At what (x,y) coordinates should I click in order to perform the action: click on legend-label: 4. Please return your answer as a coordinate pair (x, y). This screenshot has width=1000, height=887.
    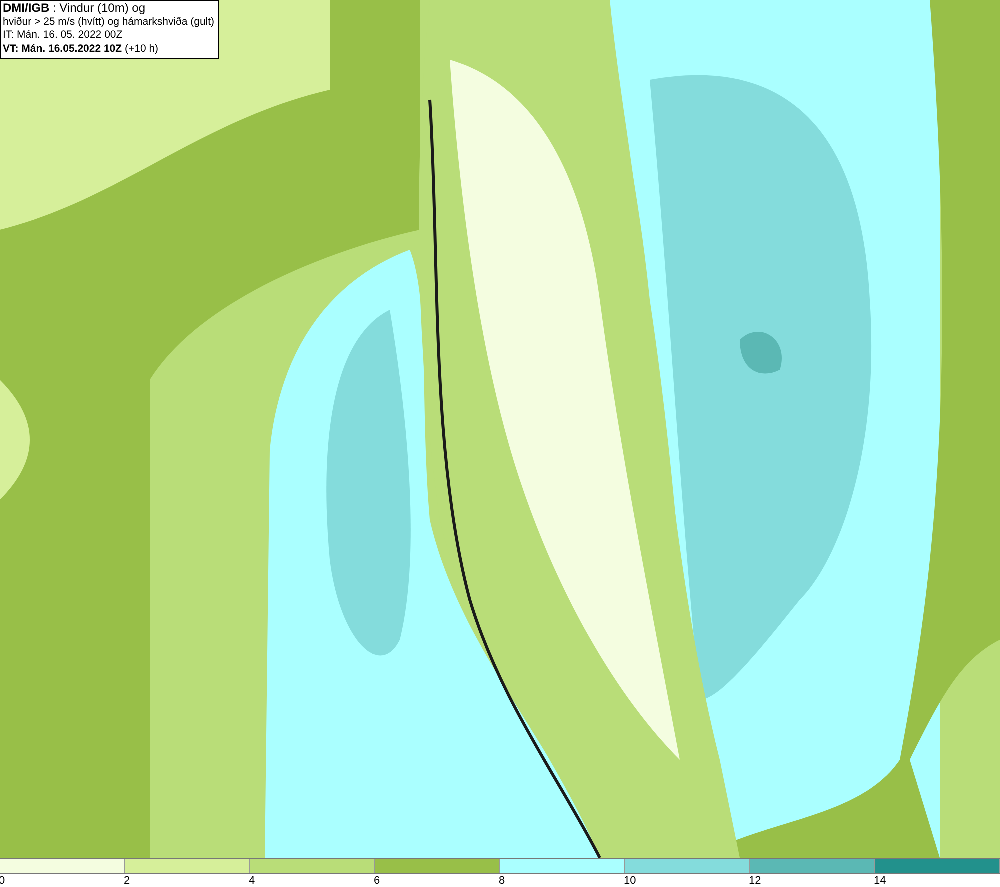
    Looking at the image, I should click on (252, 881).